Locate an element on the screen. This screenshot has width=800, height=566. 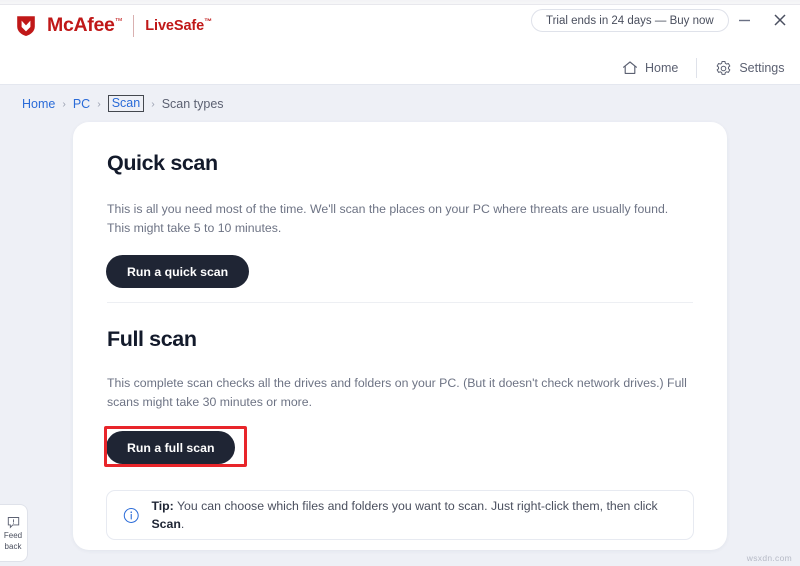
nav-item-settings: Settings is located at coordinates (748, 68).